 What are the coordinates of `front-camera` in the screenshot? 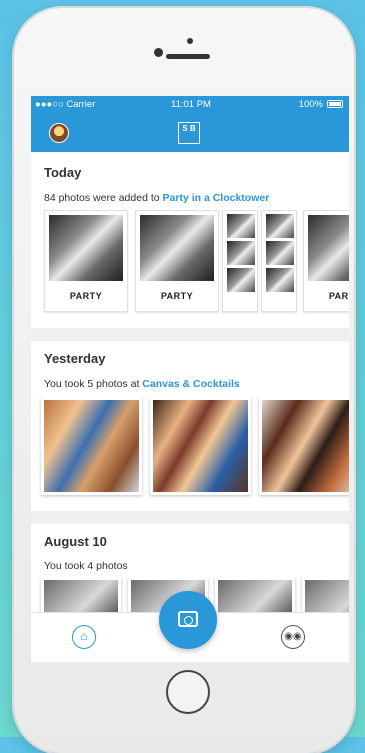 It's located at (190, 41).